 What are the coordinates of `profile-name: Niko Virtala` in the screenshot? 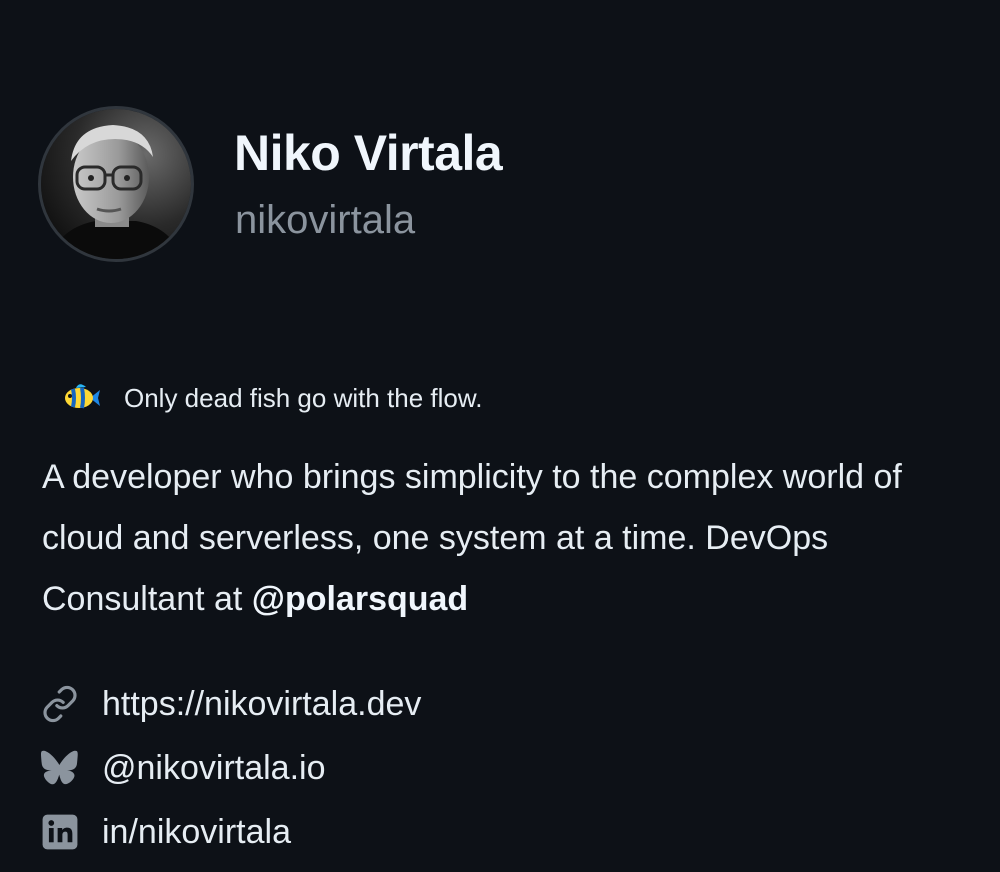 It's located at (368, 153).